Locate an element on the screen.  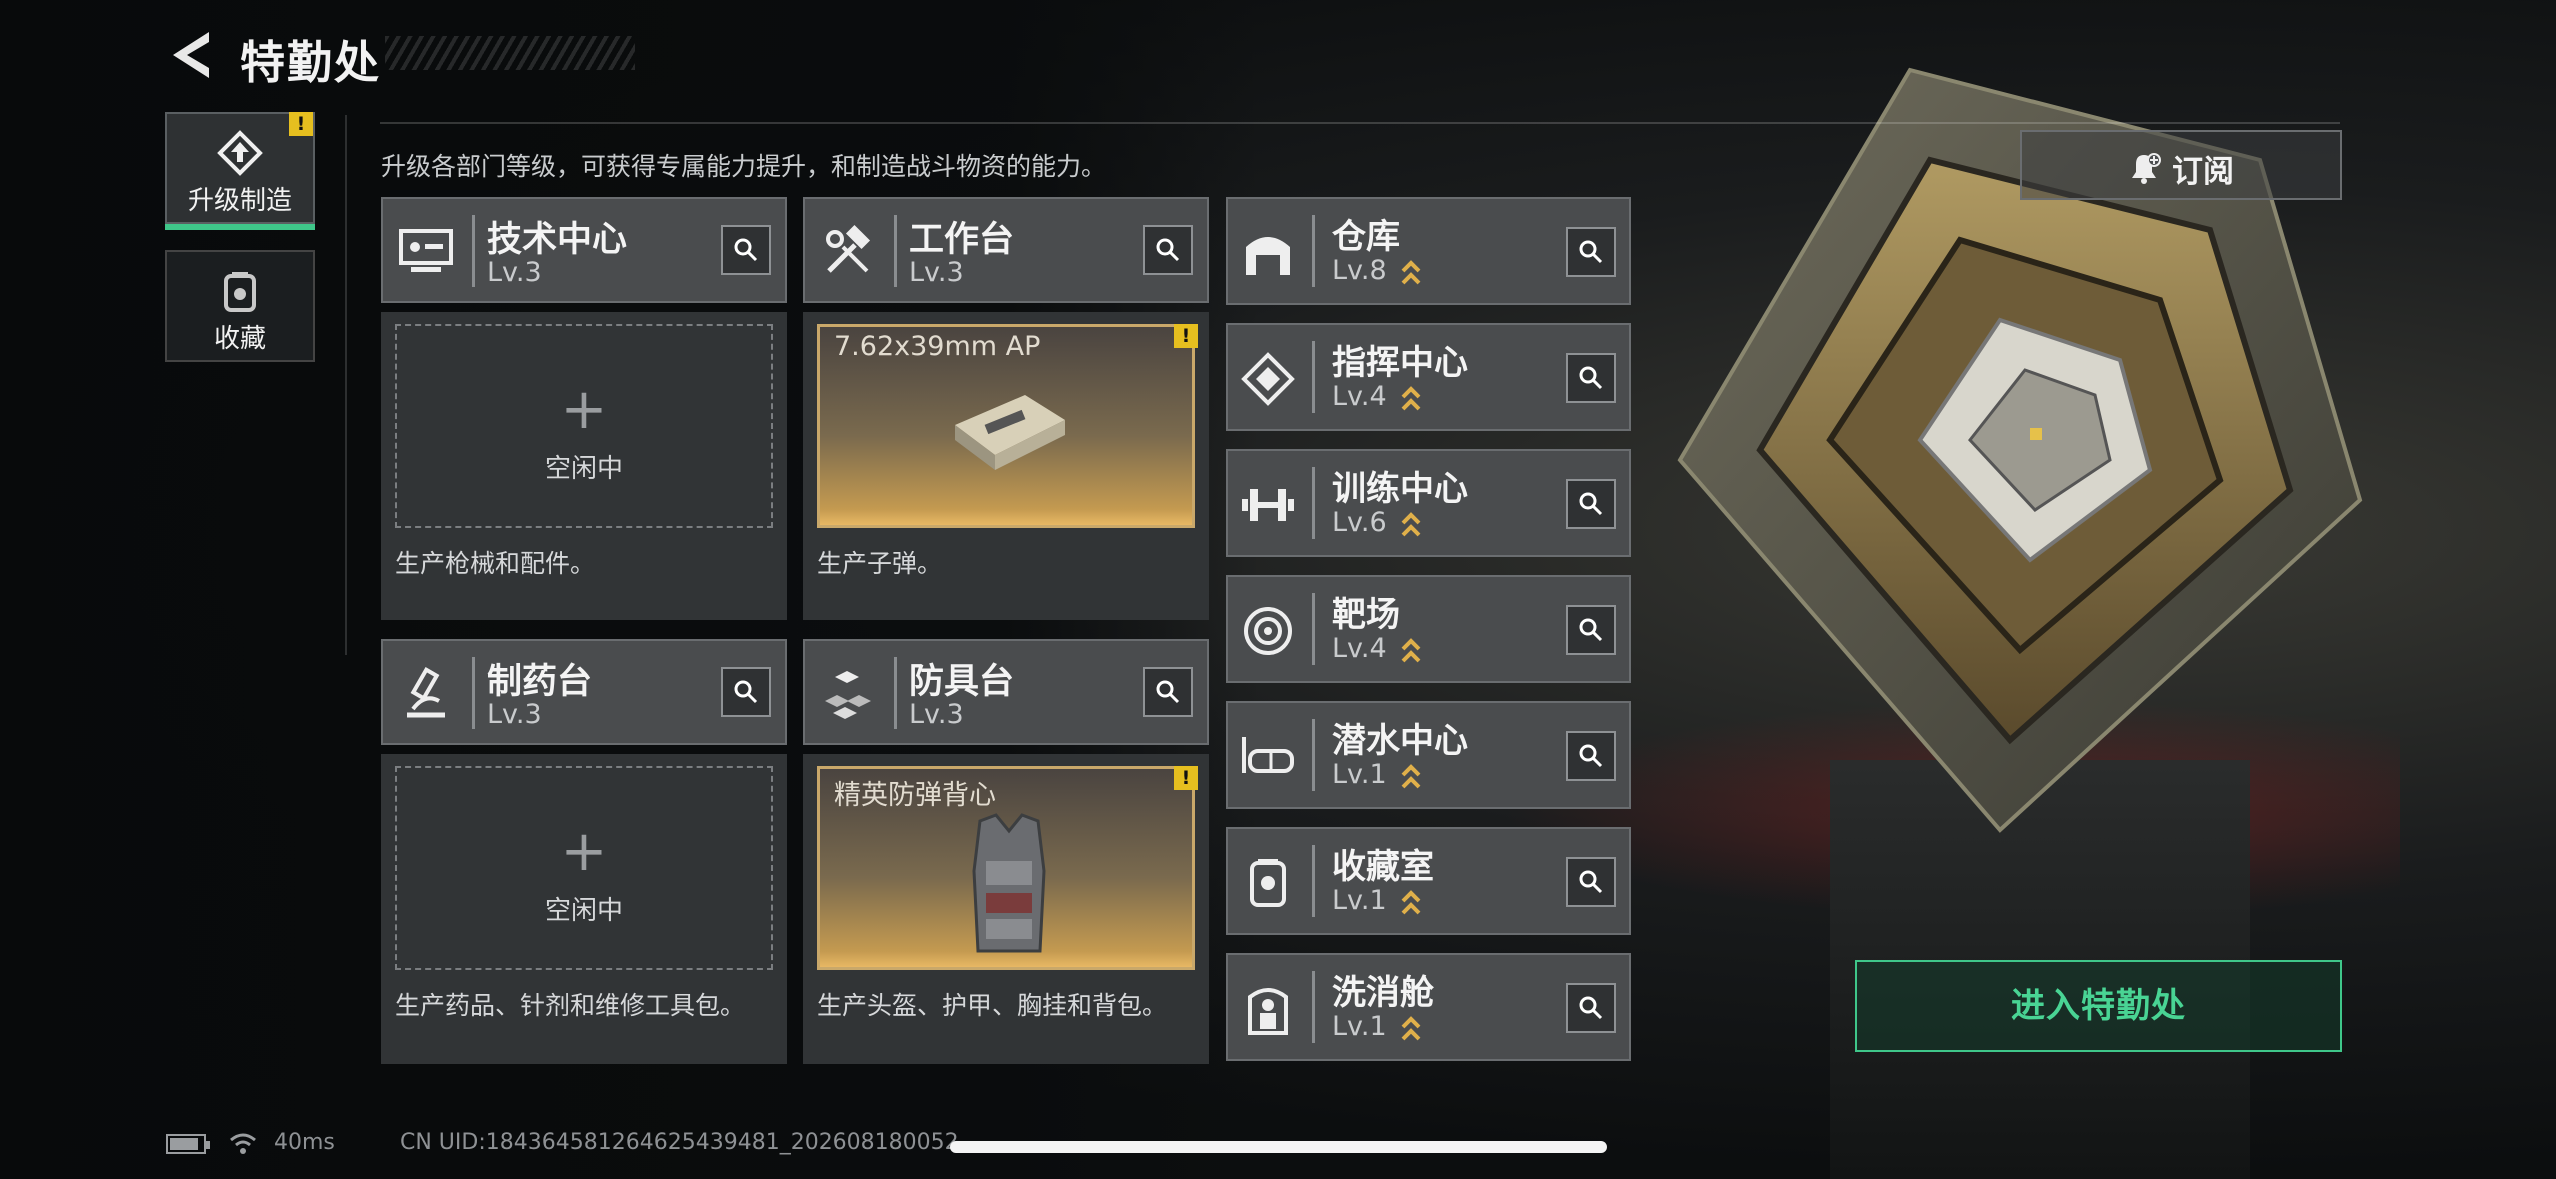
nav-item-label: 升级制造 is located at coordinates (239, 201).